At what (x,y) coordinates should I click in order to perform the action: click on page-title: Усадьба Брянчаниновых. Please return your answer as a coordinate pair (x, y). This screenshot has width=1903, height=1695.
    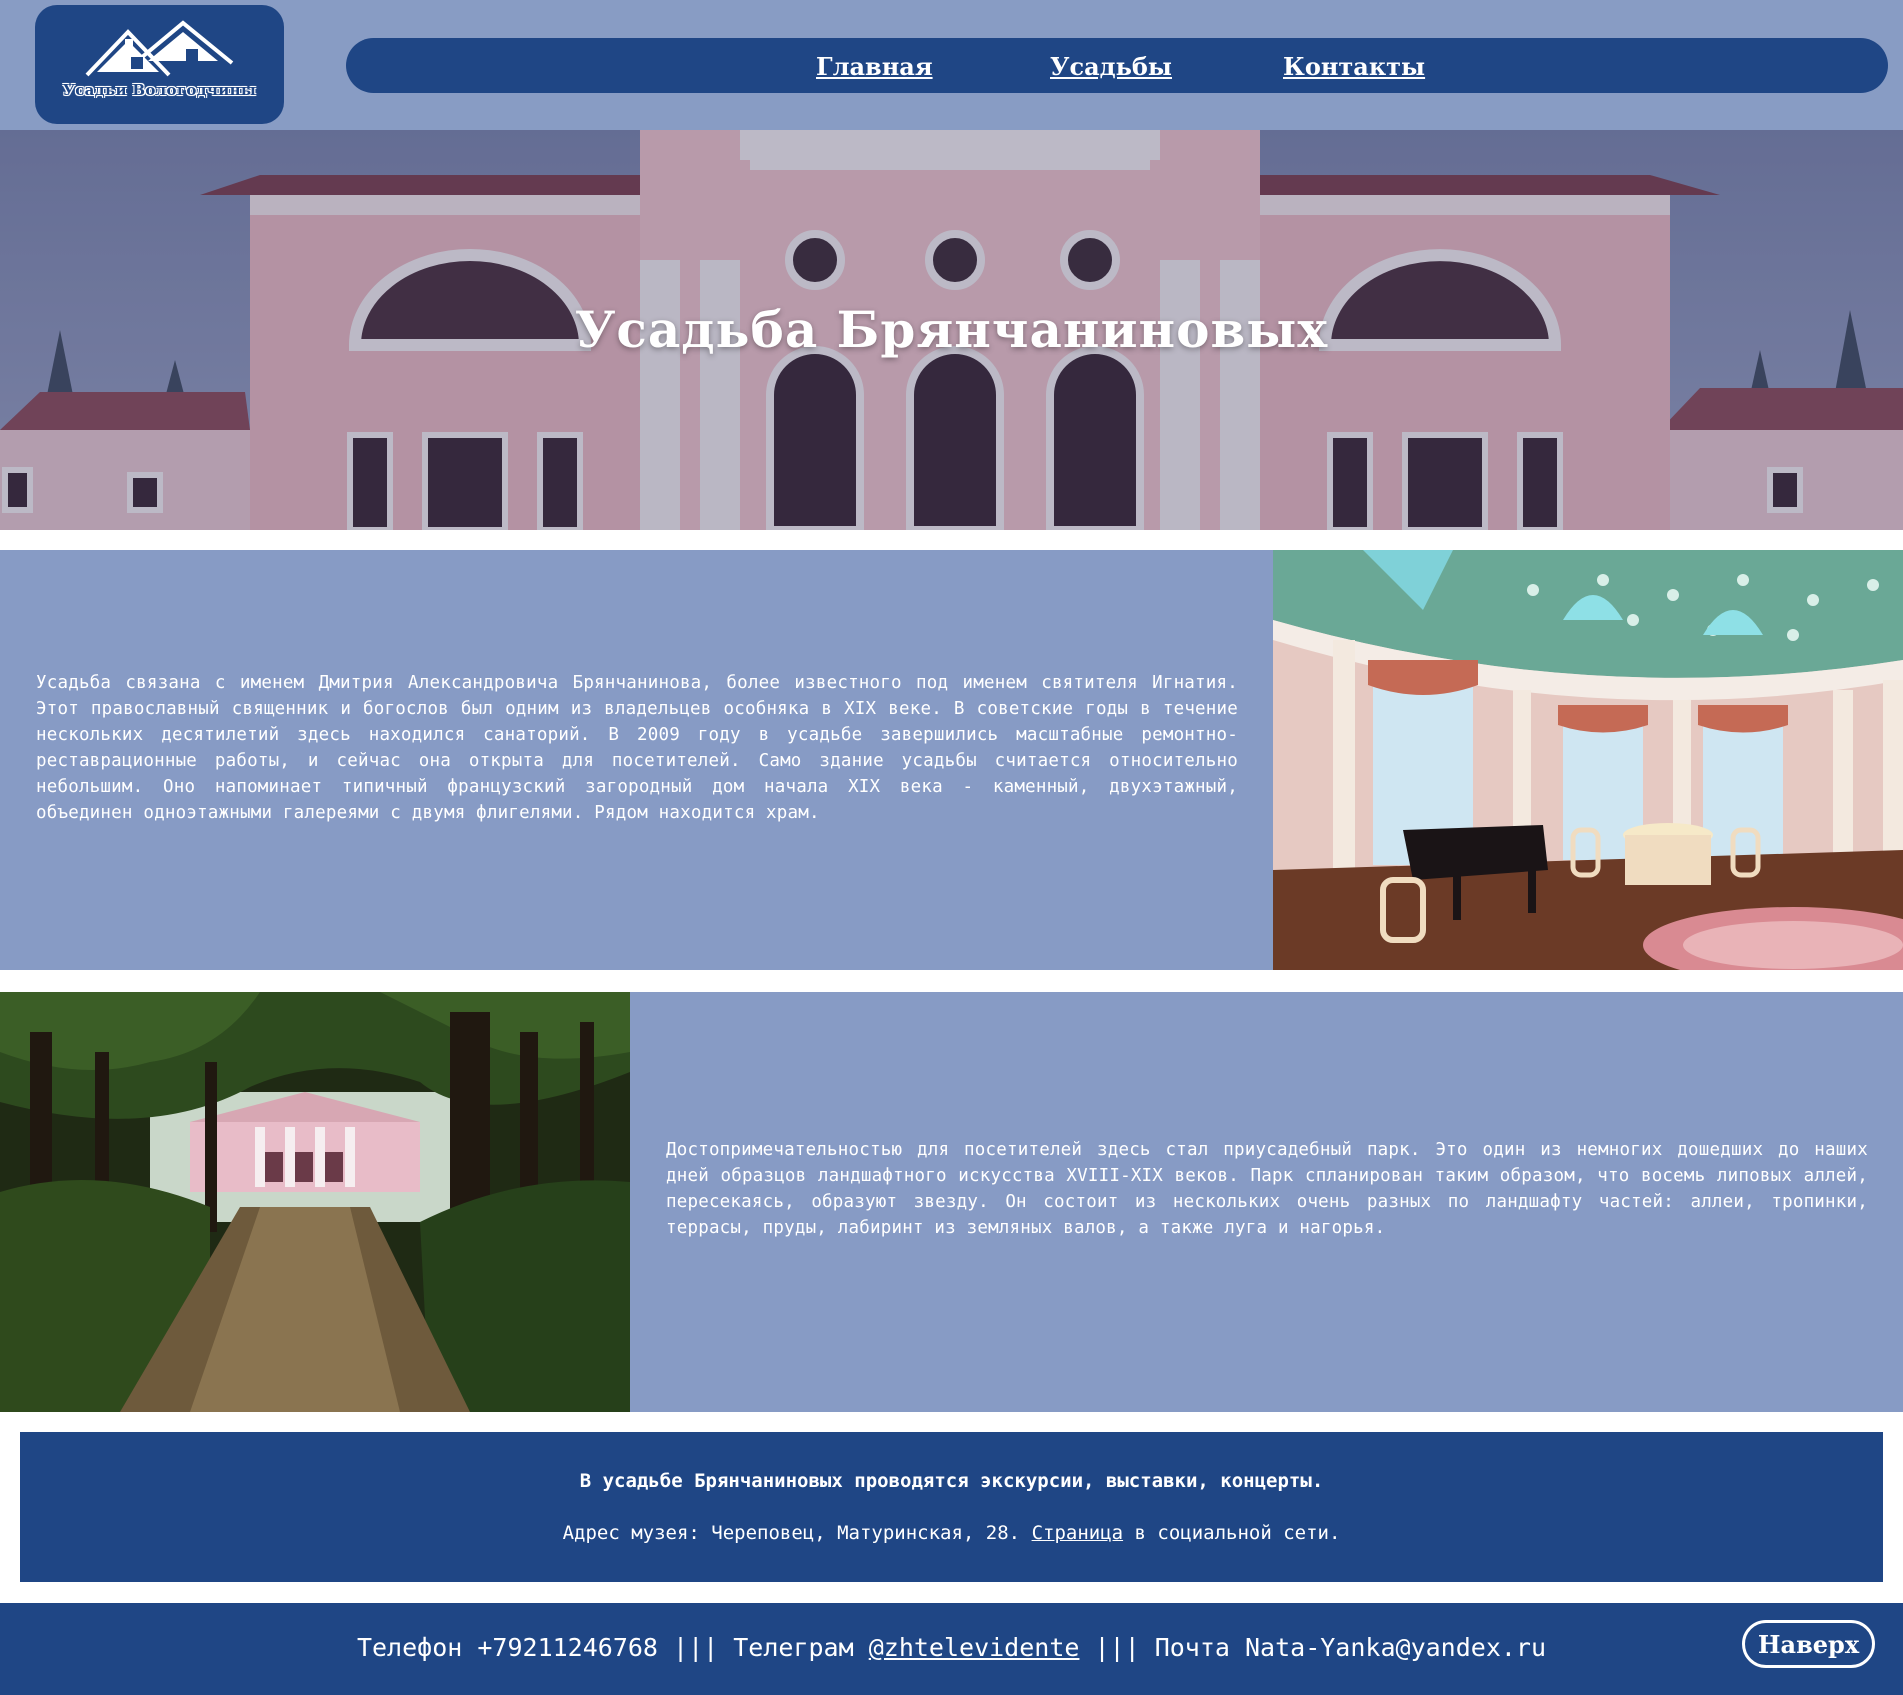
    Looking at the image, I should click on (951, 329).